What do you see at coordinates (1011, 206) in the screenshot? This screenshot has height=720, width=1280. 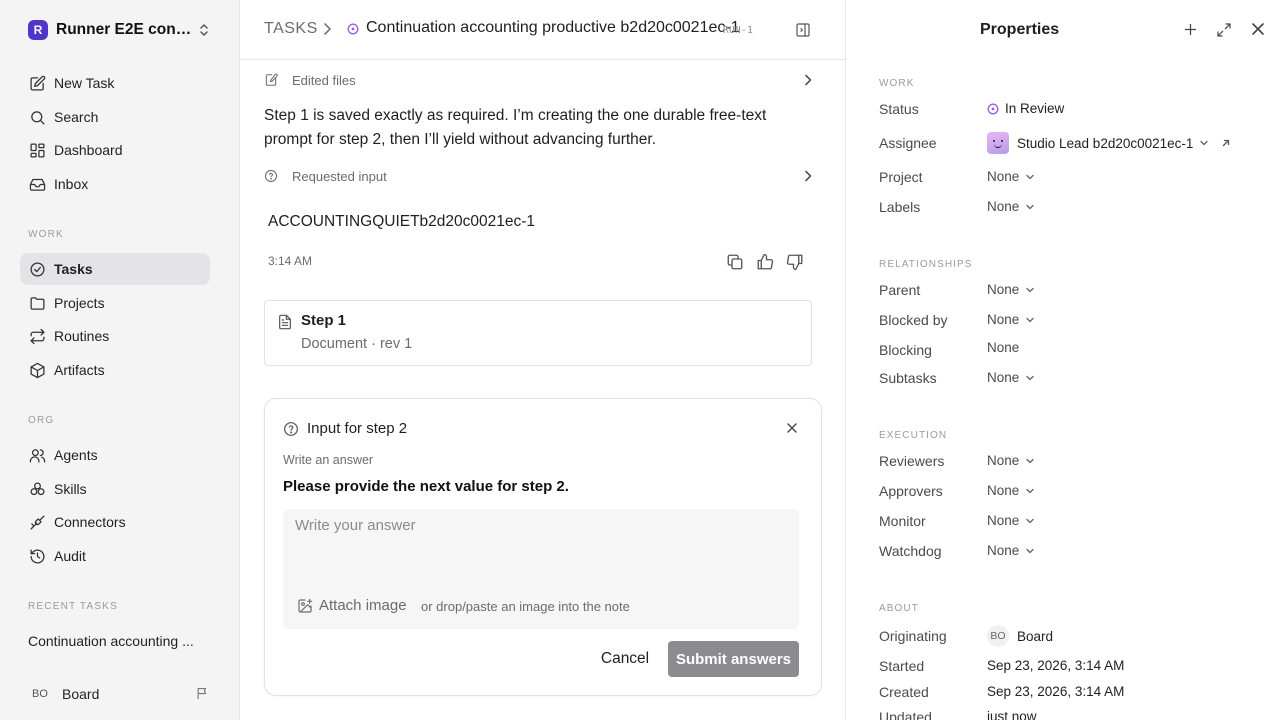 I see `labels-select: None` at bounding box center [1011, 206].